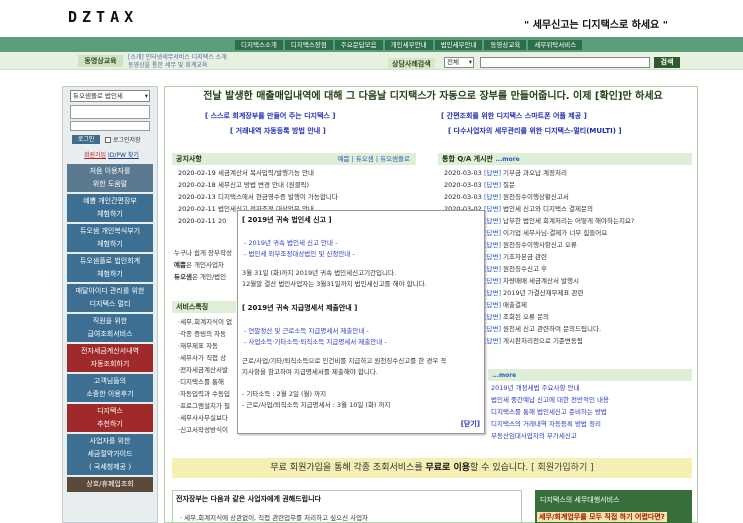 The width and height of the screenshot is (743, 523). Describe the element at coordinates (259, 45) in the screenshot. I see `topnav-item-0: 디지택스소개` at that location.